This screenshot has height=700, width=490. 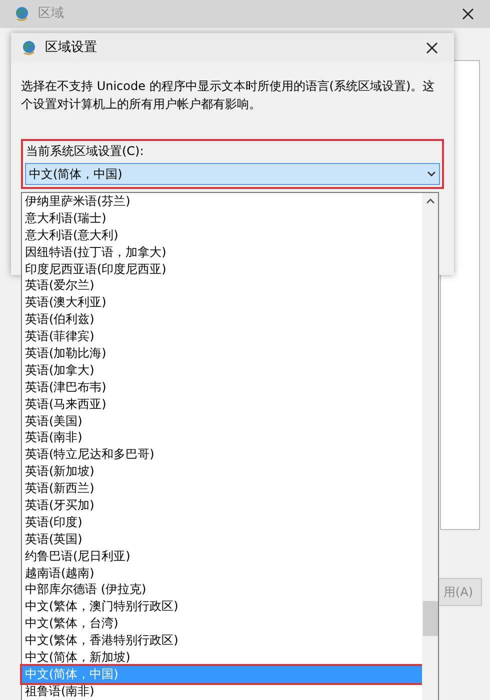 I want to click on dropdown-item: 英语(加勒比海), so click(x=222, y=353).